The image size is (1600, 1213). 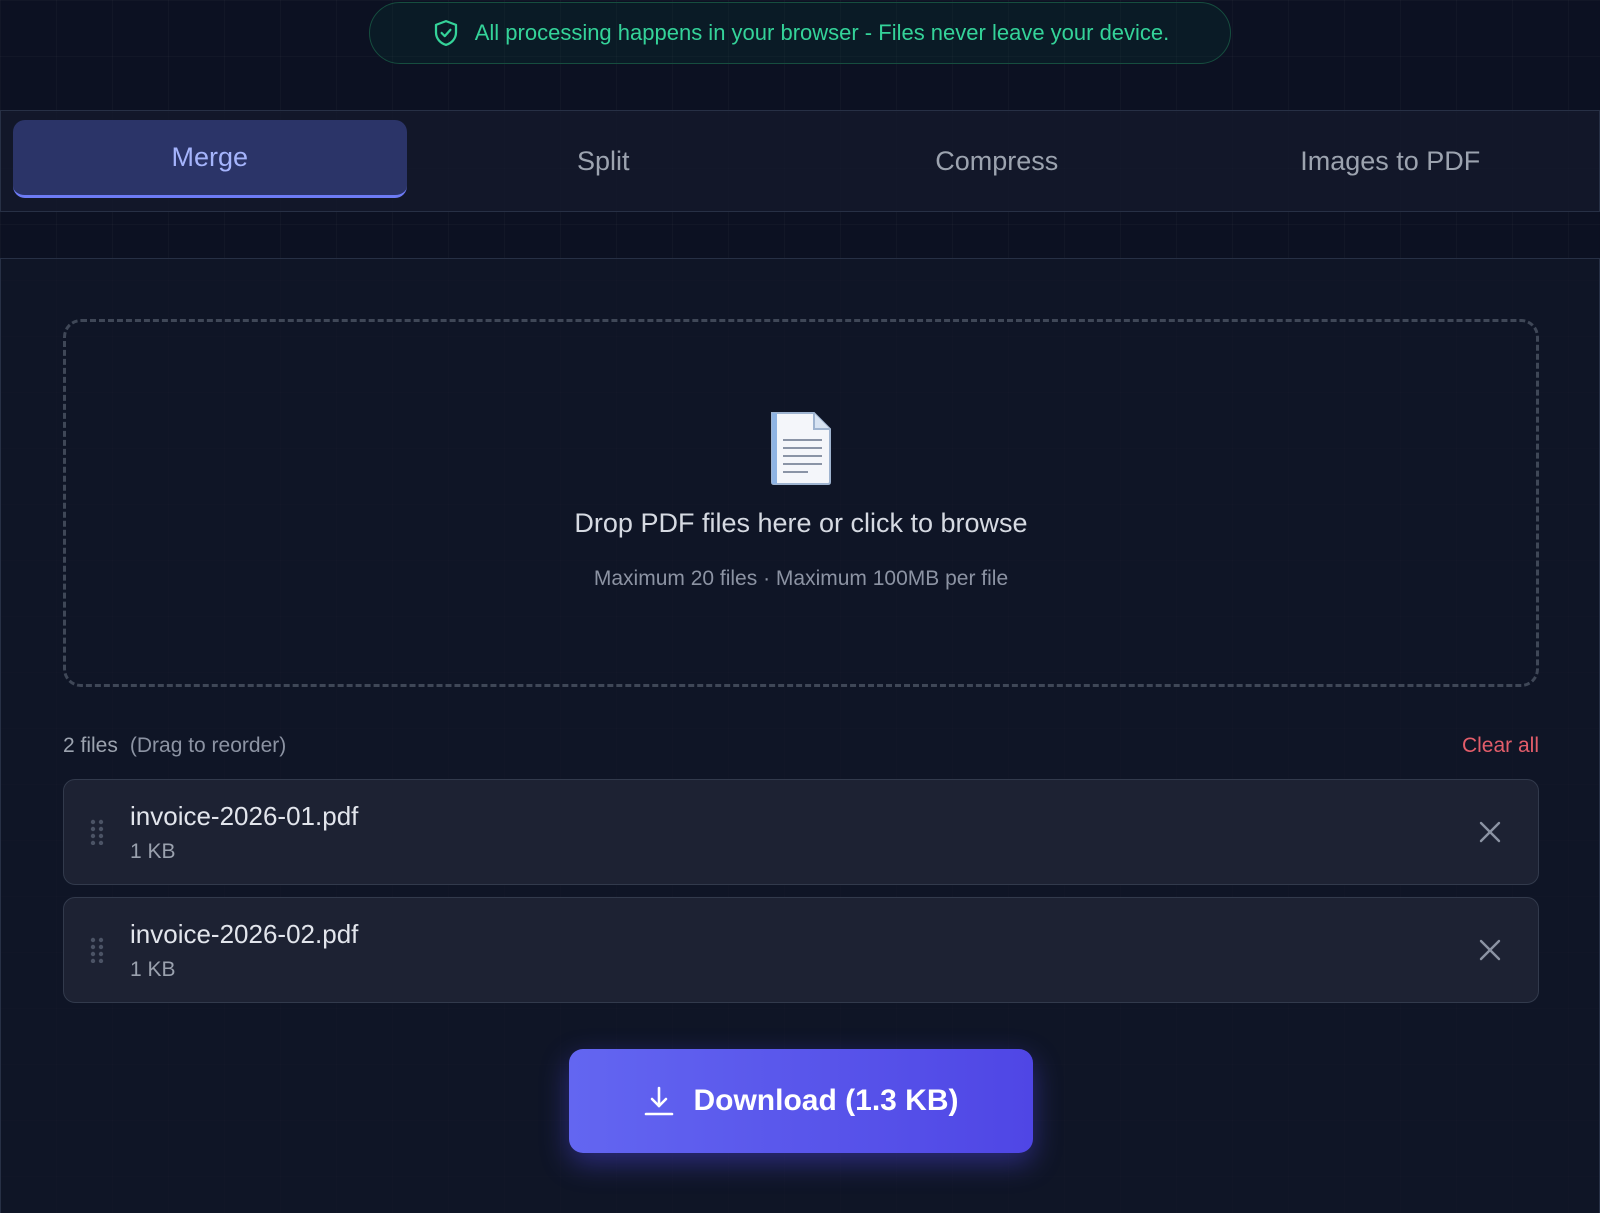 I want to click on clear-all-button: Clear all, so click(x=1500, y=746).